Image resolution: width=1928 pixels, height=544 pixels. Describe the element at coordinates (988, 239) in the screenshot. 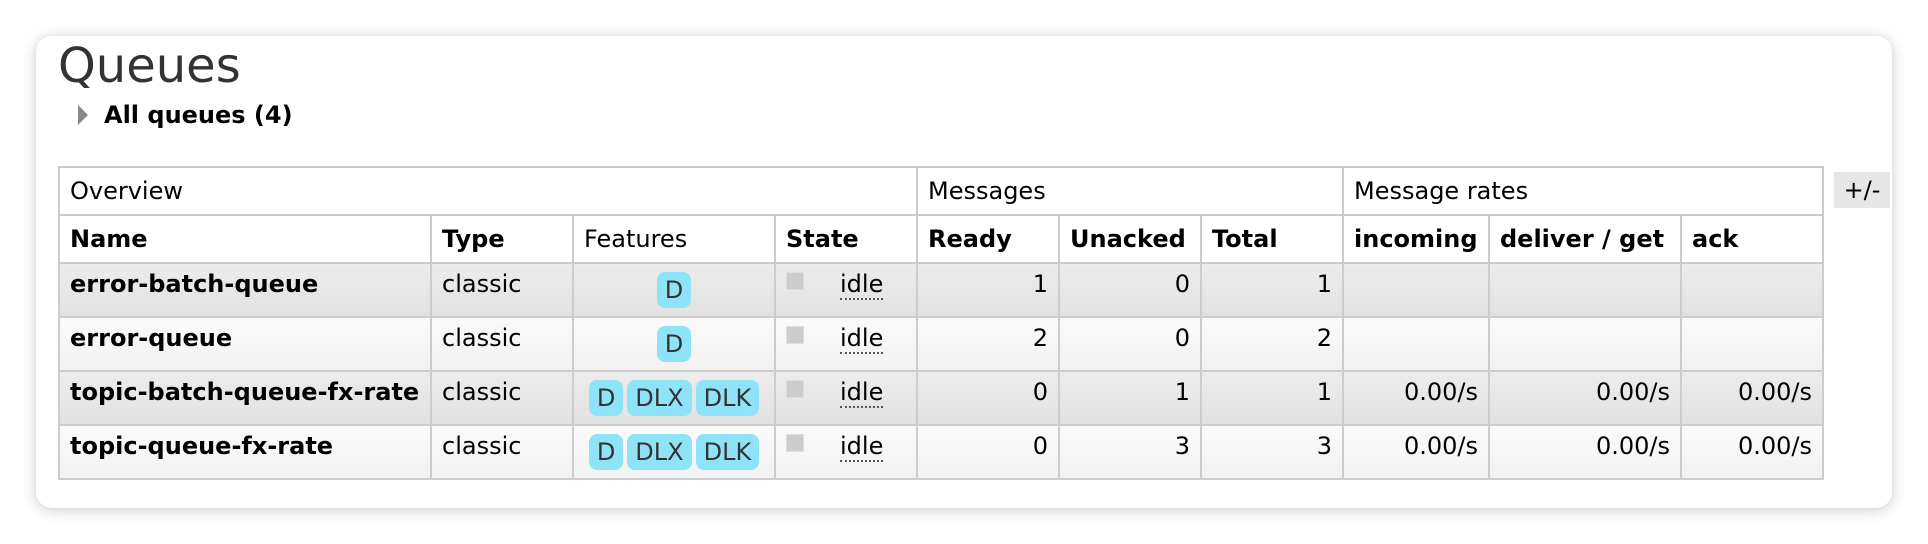

I see `col-ready: Ready` at that location.